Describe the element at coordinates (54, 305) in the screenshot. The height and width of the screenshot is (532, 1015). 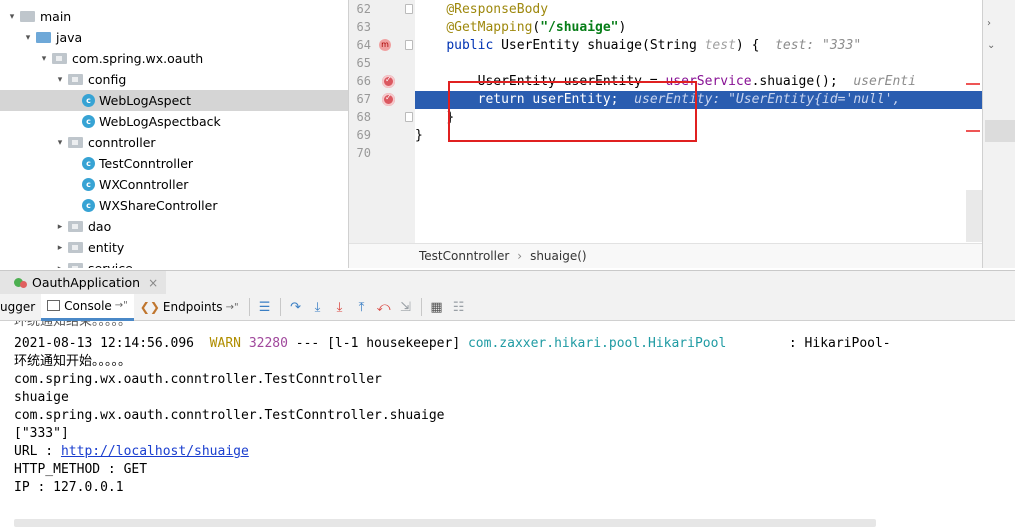
I see `console-icon` at that location.